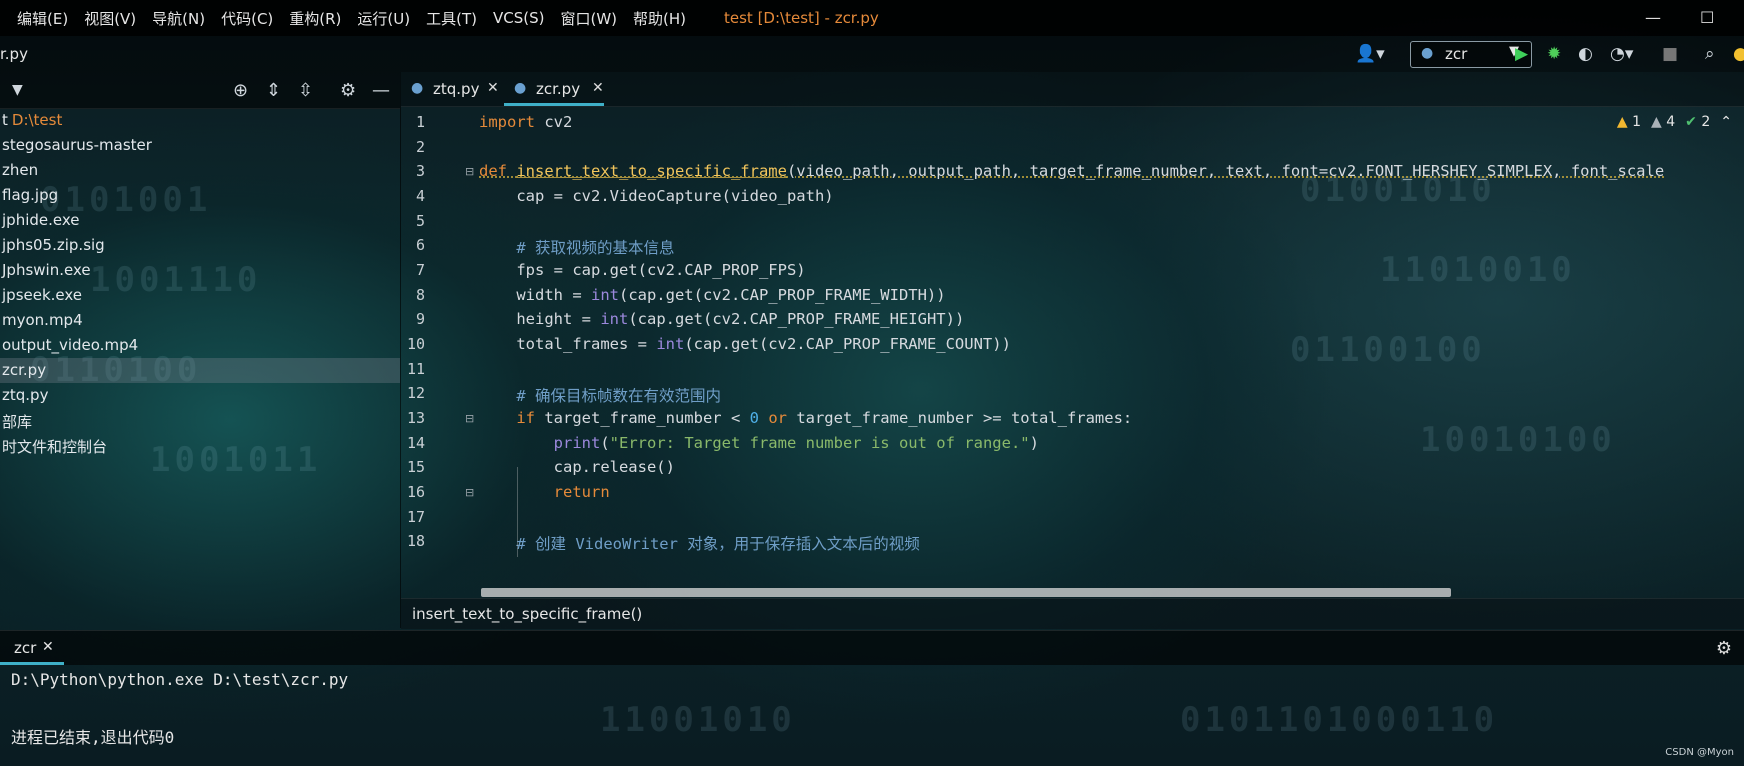 Image resolution: width=1744 pixels, height=766 pixels. What do you see at coordinates (451, 18) in the screenshot?
I see `menu-tools: 工具(T)` at bounding box center [451, 18].